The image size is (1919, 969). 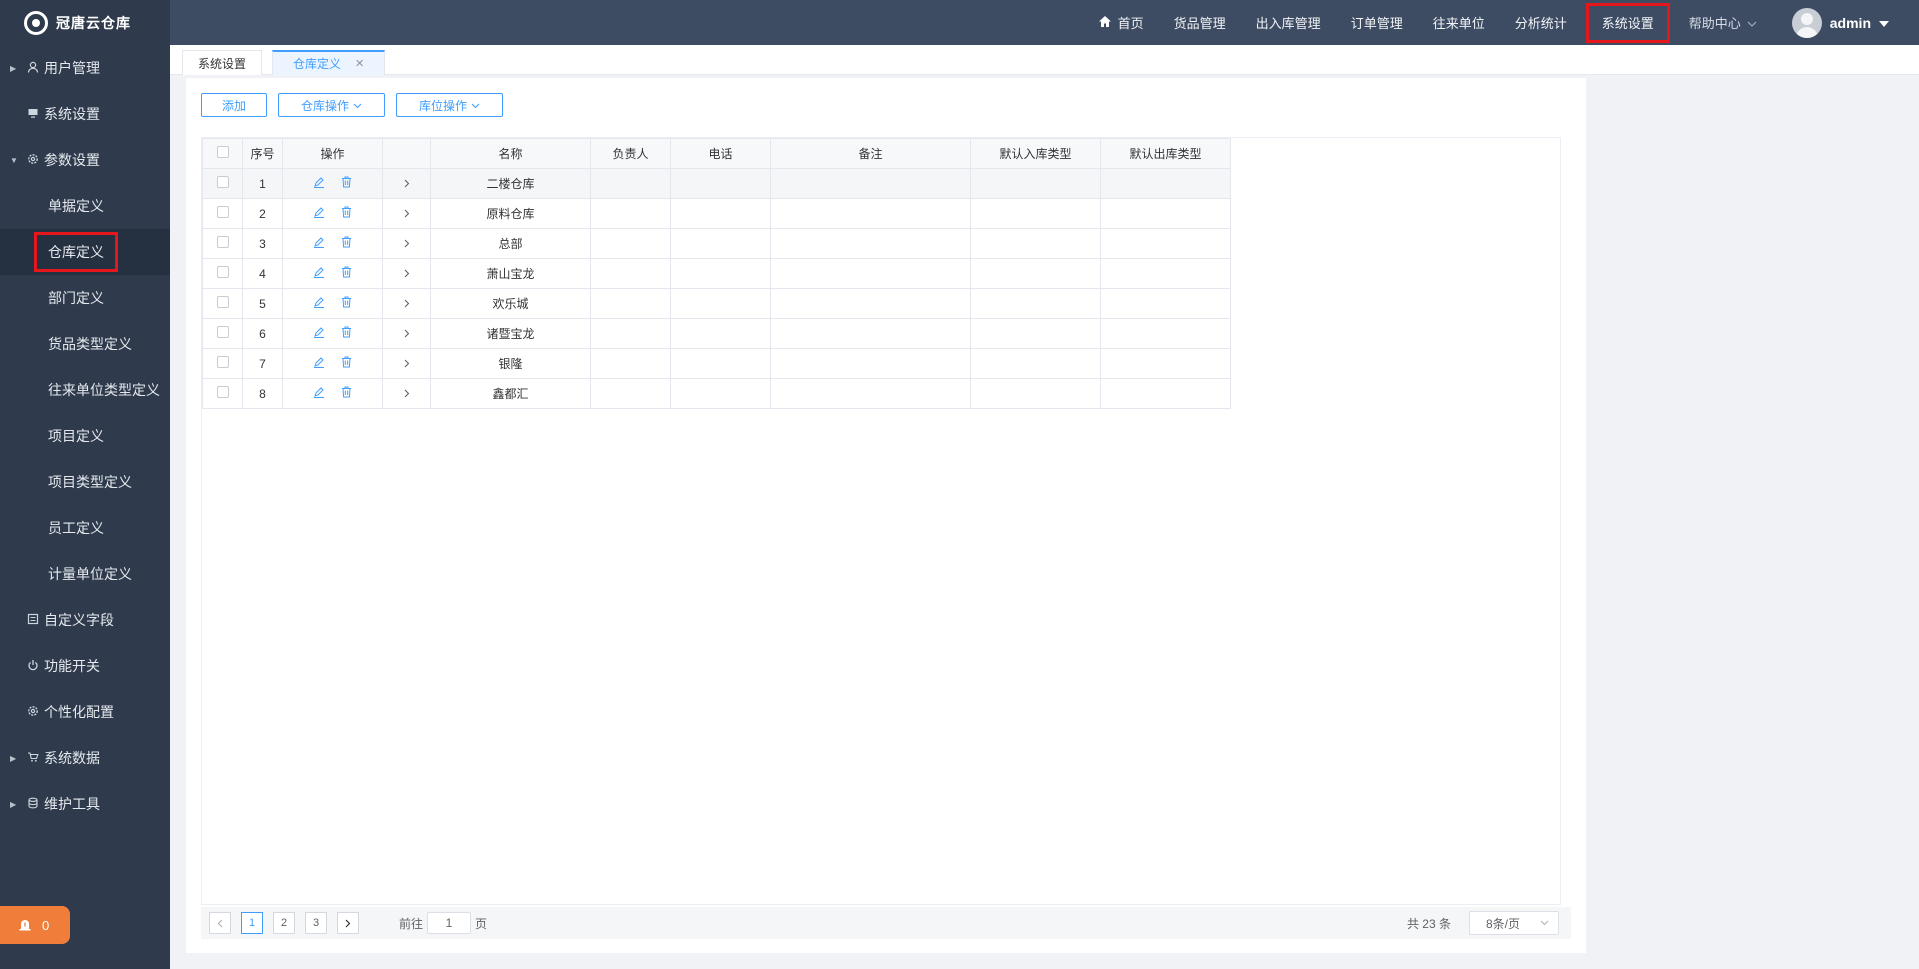 What do you see at coordinates (329, 62) in the screenshot?
I see `tab-warehouse-definition: 仓库定义 ✕` at bounding box center [329, 62].